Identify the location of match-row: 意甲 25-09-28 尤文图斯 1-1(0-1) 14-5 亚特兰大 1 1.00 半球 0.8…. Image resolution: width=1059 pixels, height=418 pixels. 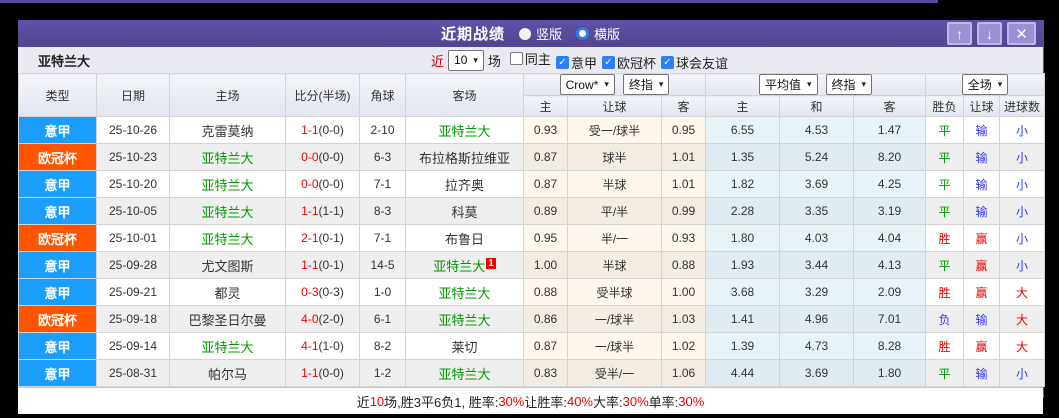
(532, 265).